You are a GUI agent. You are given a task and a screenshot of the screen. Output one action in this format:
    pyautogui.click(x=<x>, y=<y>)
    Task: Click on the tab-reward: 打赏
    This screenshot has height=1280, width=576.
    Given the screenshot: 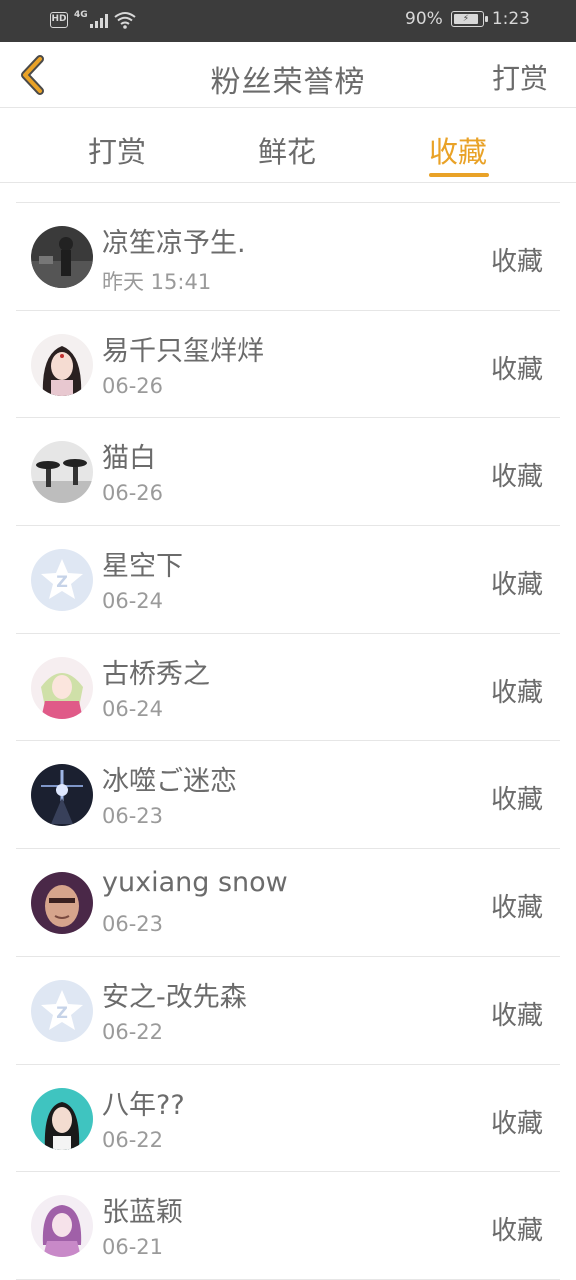 What is the action you would take?
    pyautogui.click(x=117, y=150)
    